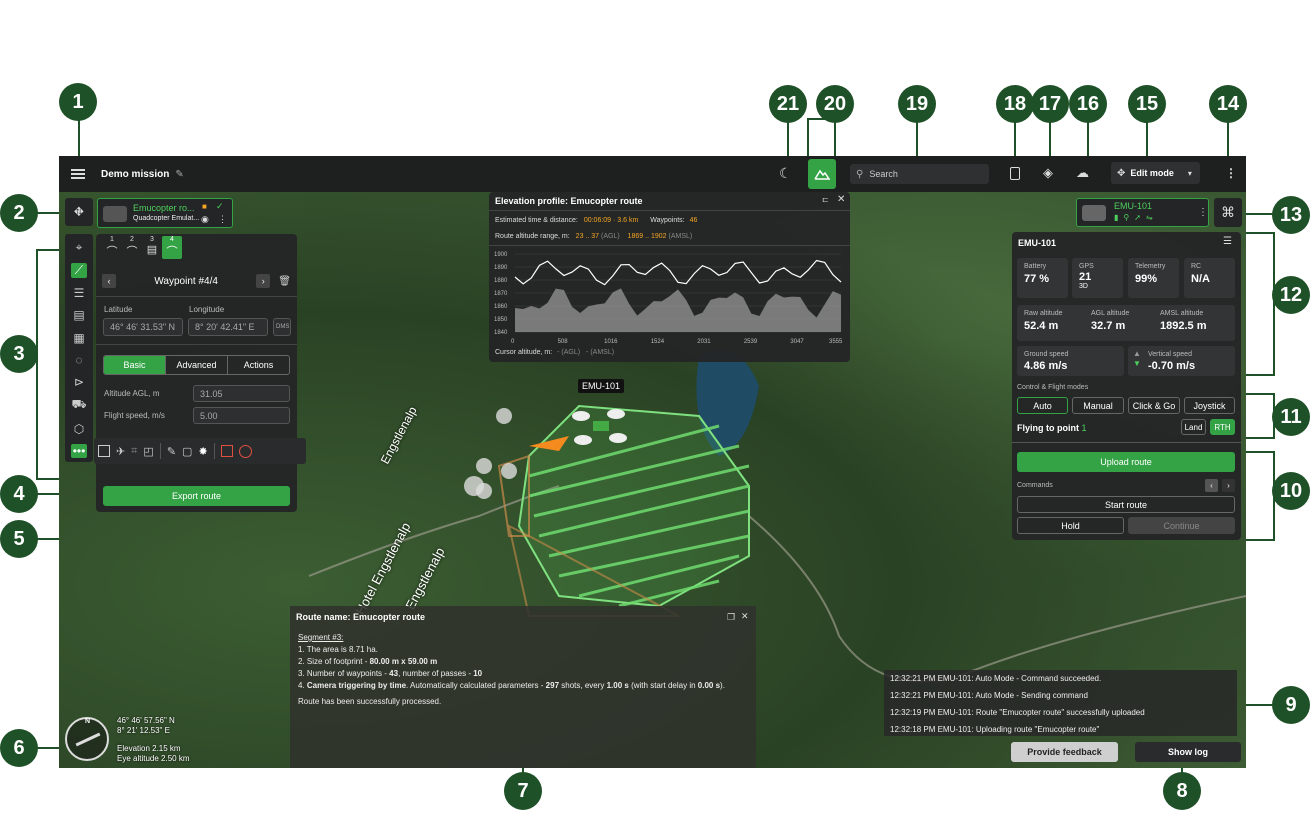 The width and height of the screenshot is (1310, 833). Describe the element at coordinates (226, 451) in the screenshot. I see `no-fly-zone-icon` at that location.